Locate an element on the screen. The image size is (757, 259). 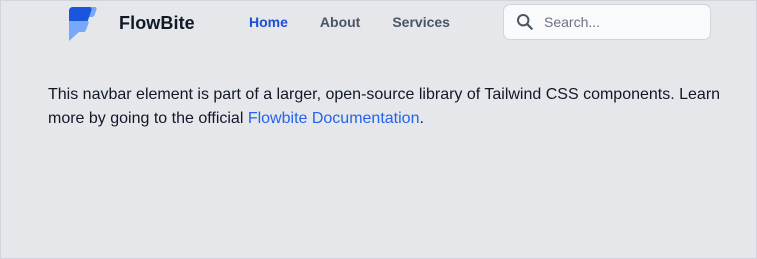
search-icon is located at coordinates (525, 22).